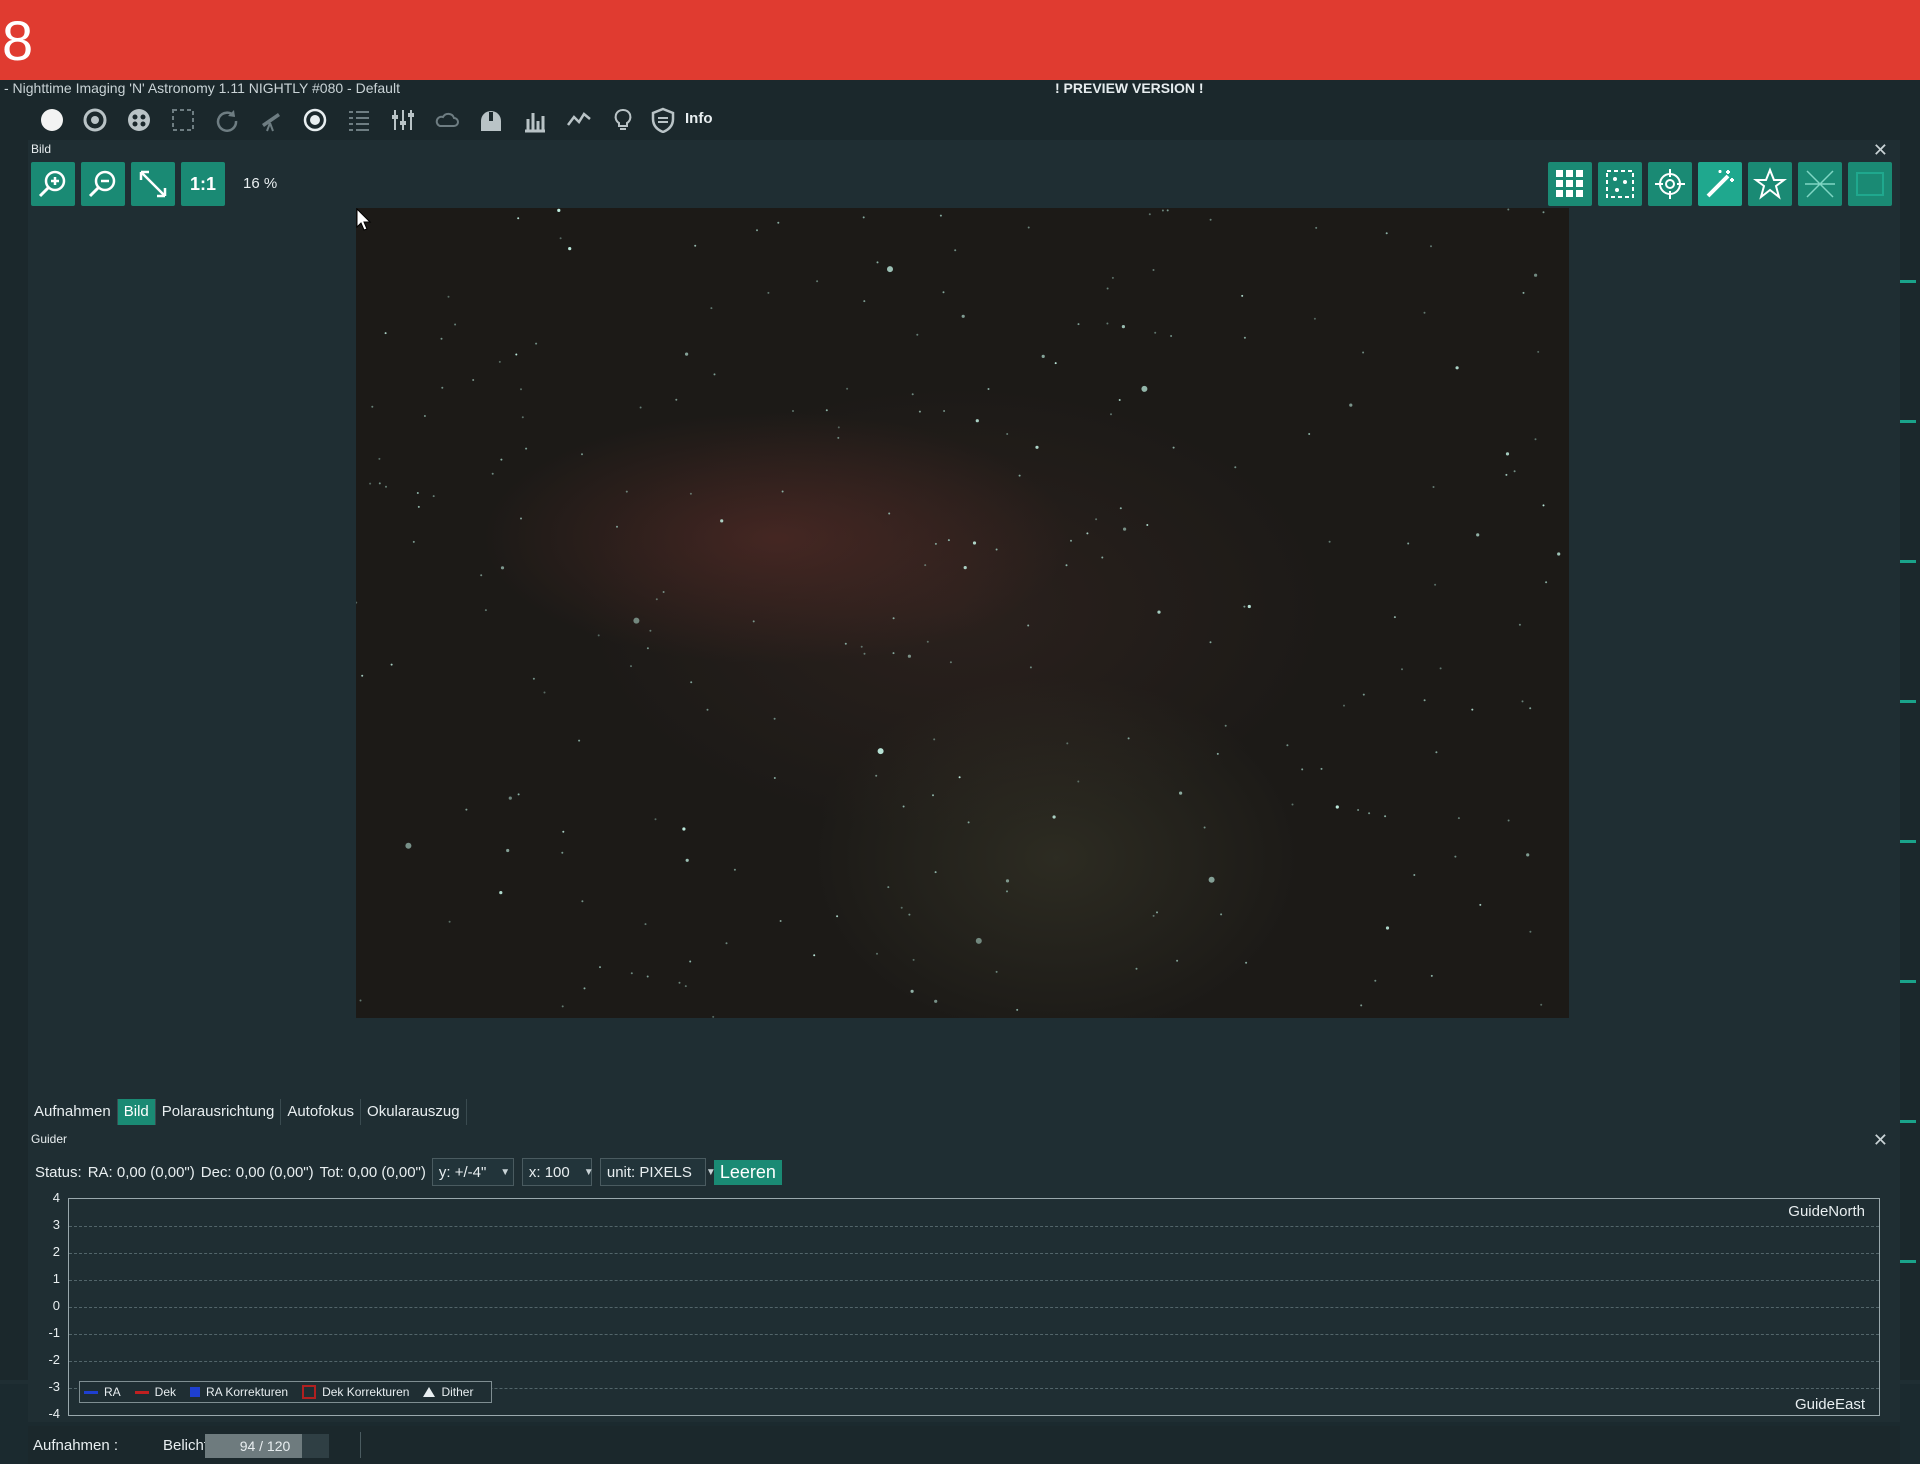 The width and height of the screenshot is (1920, 1464). What do you see at coordinates (265, 1446) in the screenshot?
I see `progress-text: 94 / 120` at bounding box center [265, 1446].